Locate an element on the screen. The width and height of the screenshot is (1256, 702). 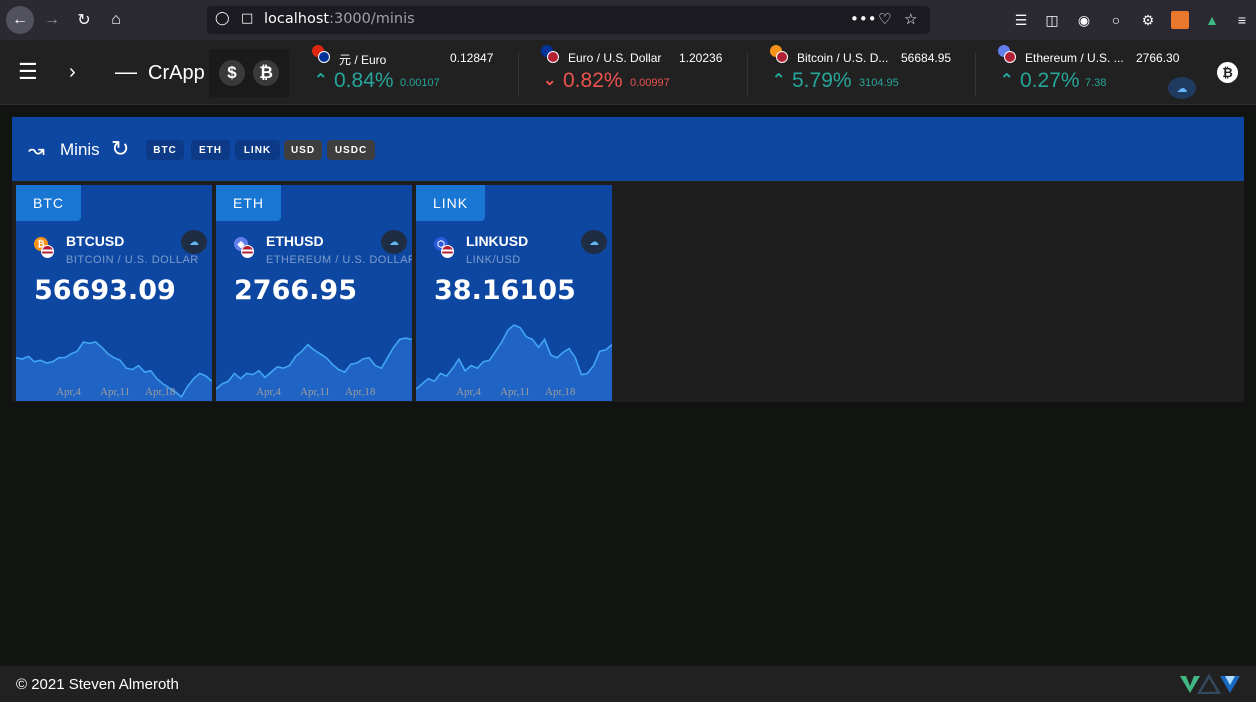
bookmark-star-icon: ☆ is located at coordinates (910, 19).